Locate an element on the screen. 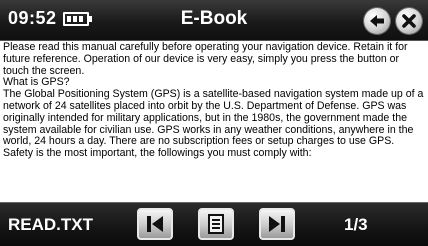  skip-next-icon is located at coordinates (277, 224).